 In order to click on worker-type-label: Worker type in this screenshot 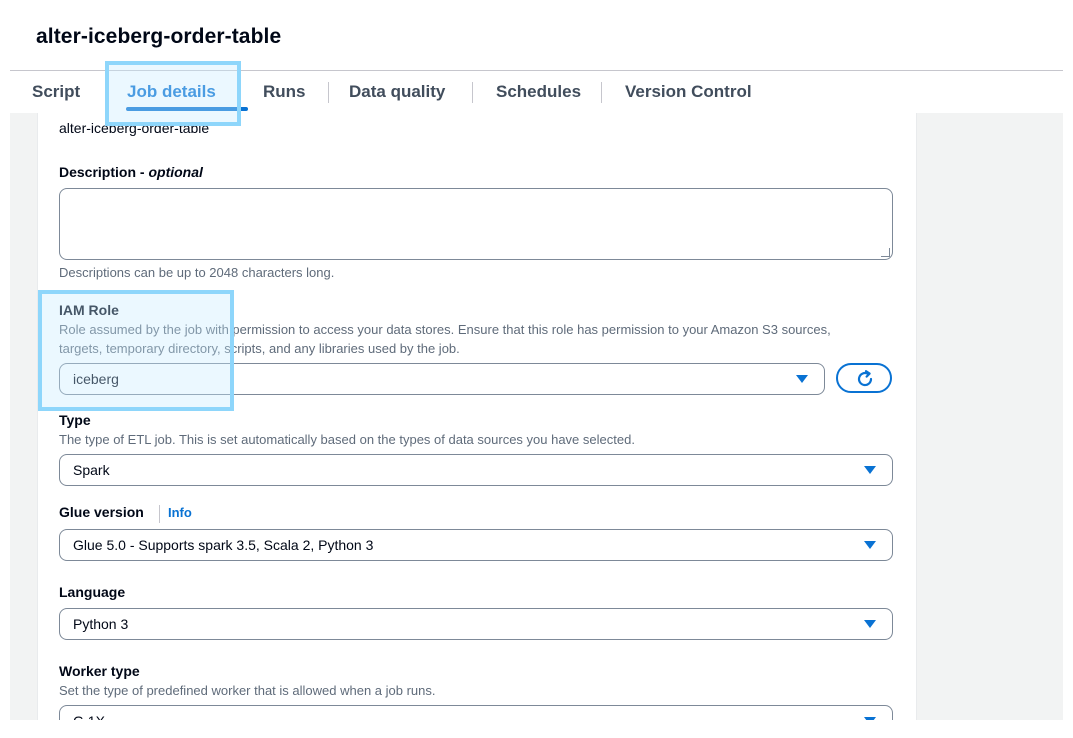, I will do `click(99, 671)`.